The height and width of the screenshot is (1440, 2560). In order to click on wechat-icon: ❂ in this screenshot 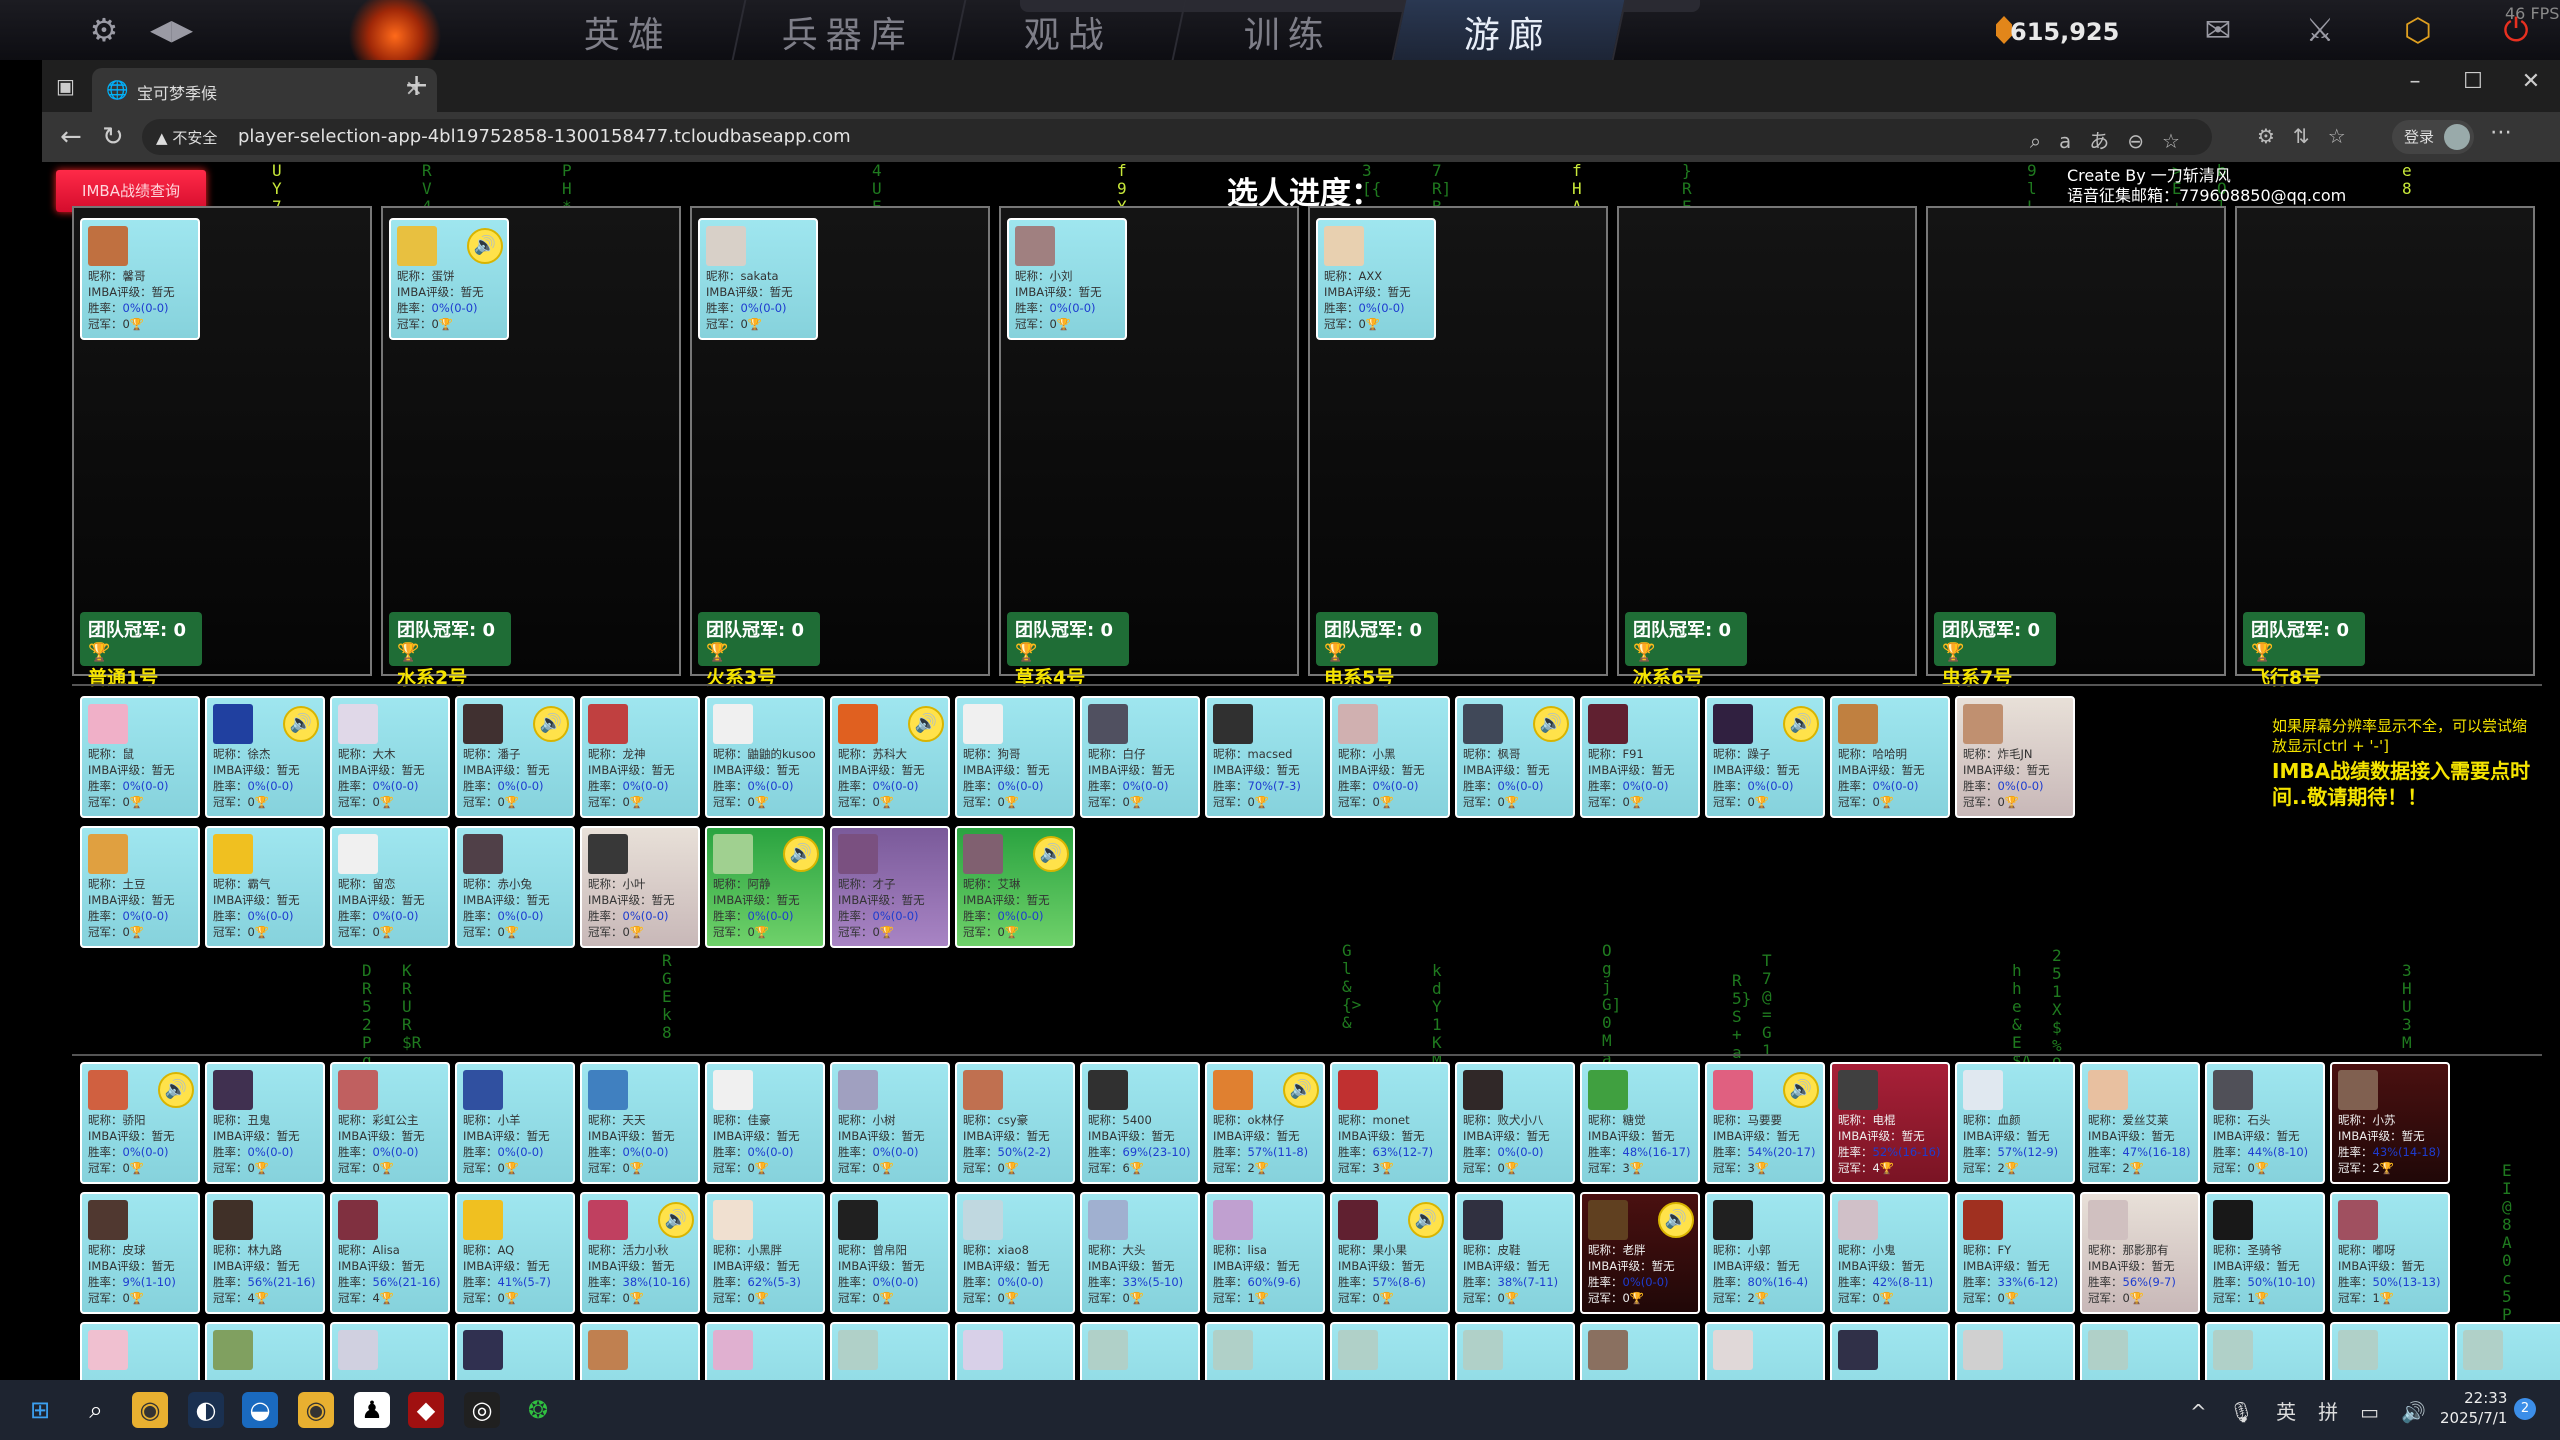, I will do `click(538, 1410)`.